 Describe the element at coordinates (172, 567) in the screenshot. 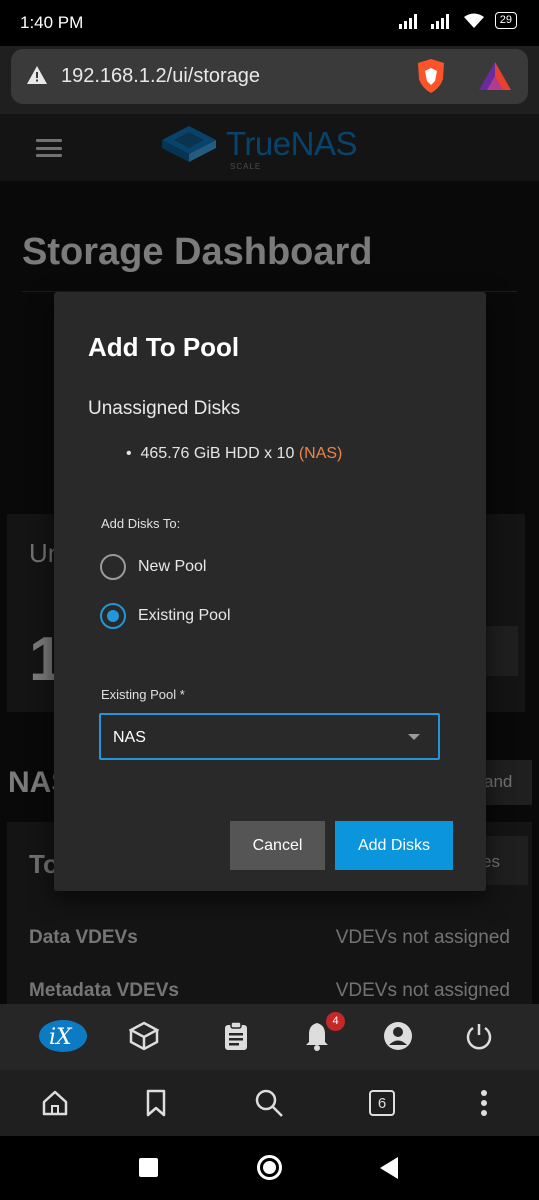

I see `radio-label: New Pool` at that location.